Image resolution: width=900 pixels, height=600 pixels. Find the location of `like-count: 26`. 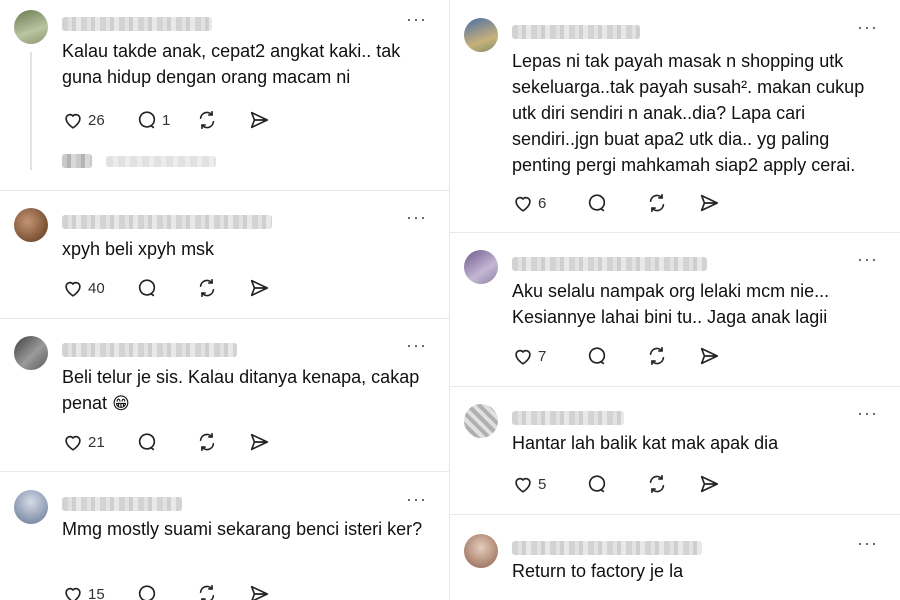

like-count: 26 is located at coordinates (96, 120).